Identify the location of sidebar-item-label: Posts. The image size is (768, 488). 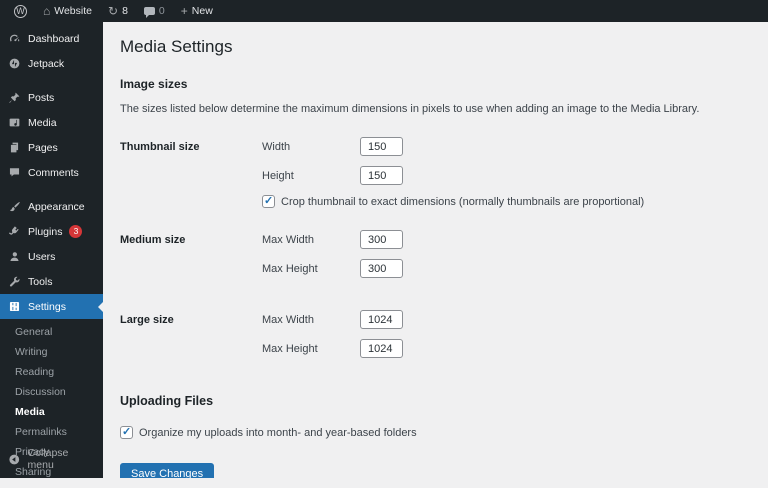
(41, 97).